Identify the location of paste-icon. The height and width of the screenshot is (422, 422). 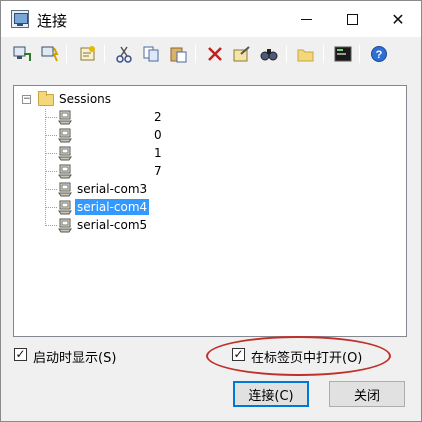
(178, 54).